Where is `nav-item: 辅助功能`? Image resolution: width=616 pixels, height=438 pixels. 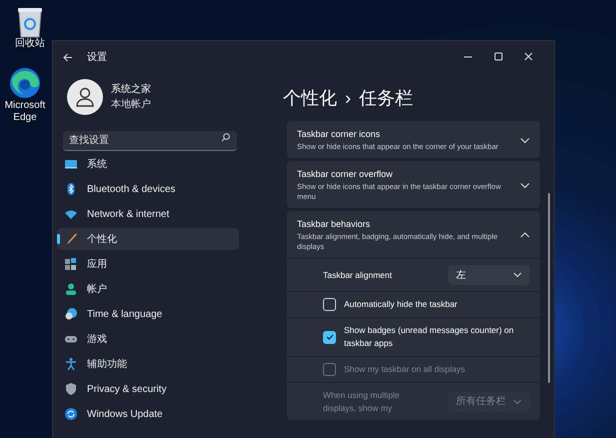 nav-item: 辅助功能 is located at coordinates (148, 364).